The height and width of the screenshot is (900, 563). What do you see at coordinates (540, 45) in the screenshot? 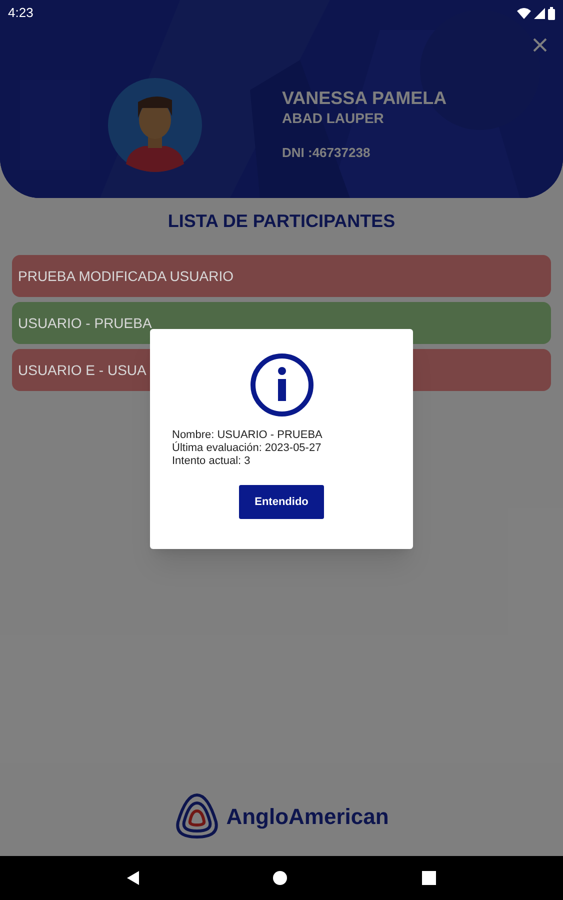
I see `close-icon` at bounding box center [540, 45].